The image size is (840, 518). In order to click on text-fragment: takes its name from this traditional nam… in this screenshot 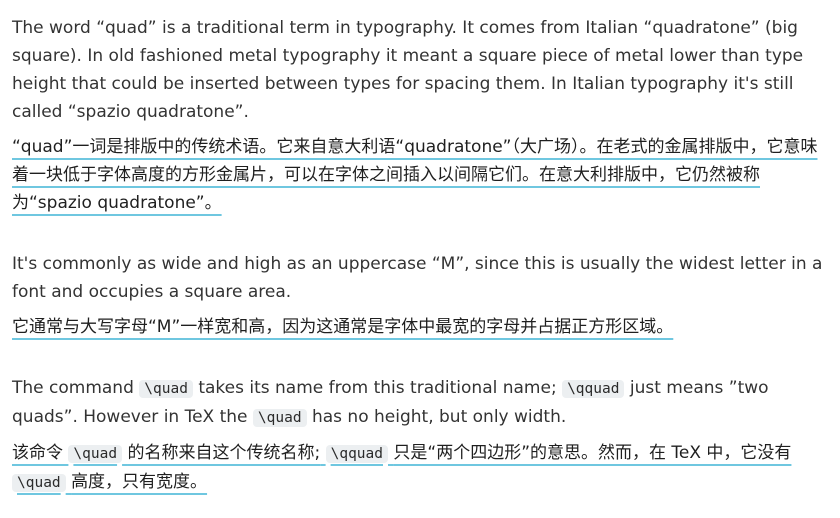, I will do `click(377, 388)`.